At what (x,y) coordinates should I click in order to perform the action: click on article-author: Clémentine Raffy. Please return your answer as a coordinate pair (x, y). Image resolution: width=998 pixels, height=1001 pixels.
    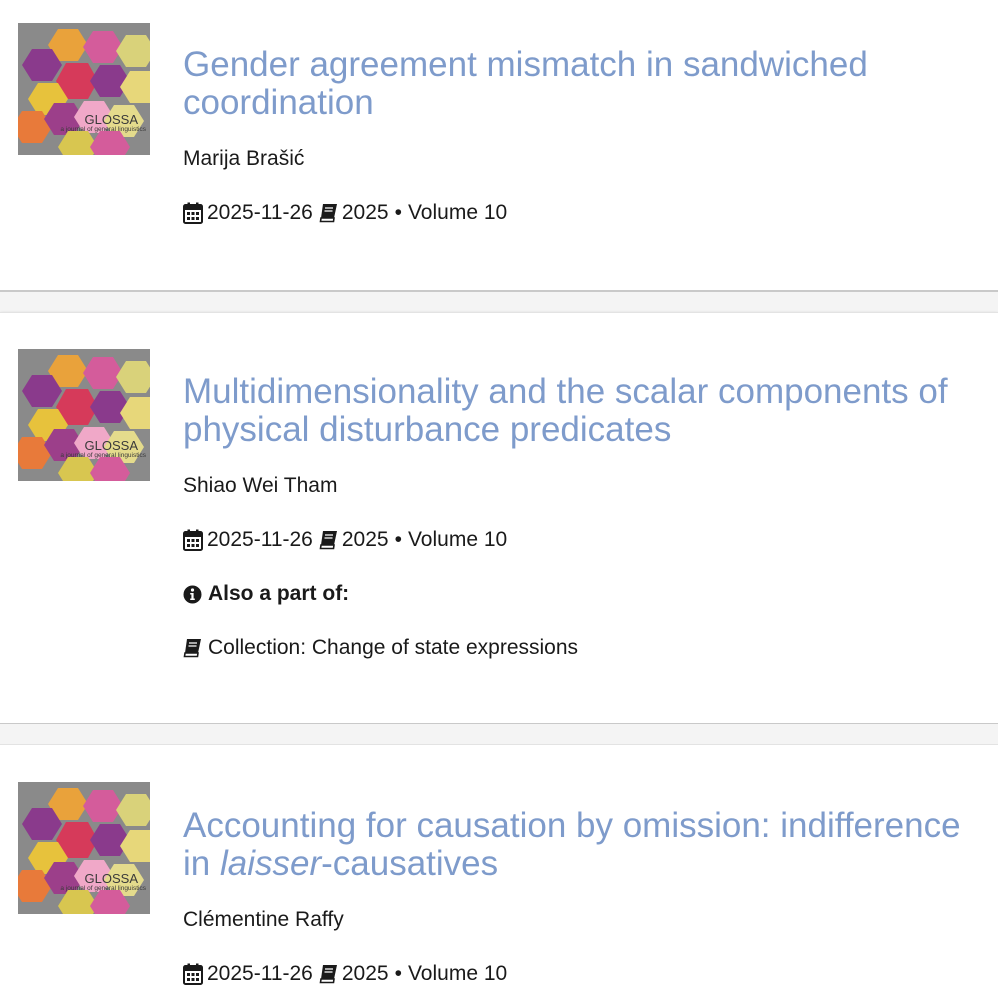
    Looking at the image, I should click on (575, 920).